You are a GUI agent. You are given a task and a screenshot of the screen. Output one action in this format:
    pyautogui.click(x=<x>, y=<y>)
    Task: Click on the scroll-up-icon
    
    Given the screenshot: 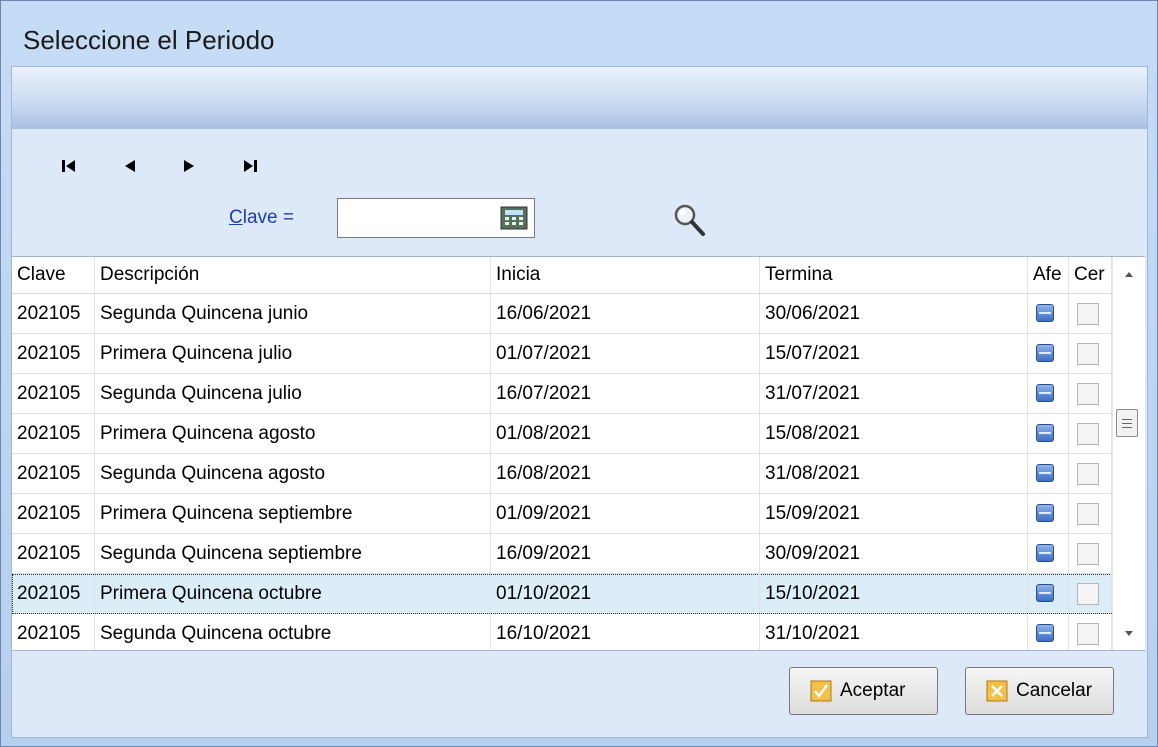 What is the action you would take?
    pyautogui.click(x=1129, y=274)
    